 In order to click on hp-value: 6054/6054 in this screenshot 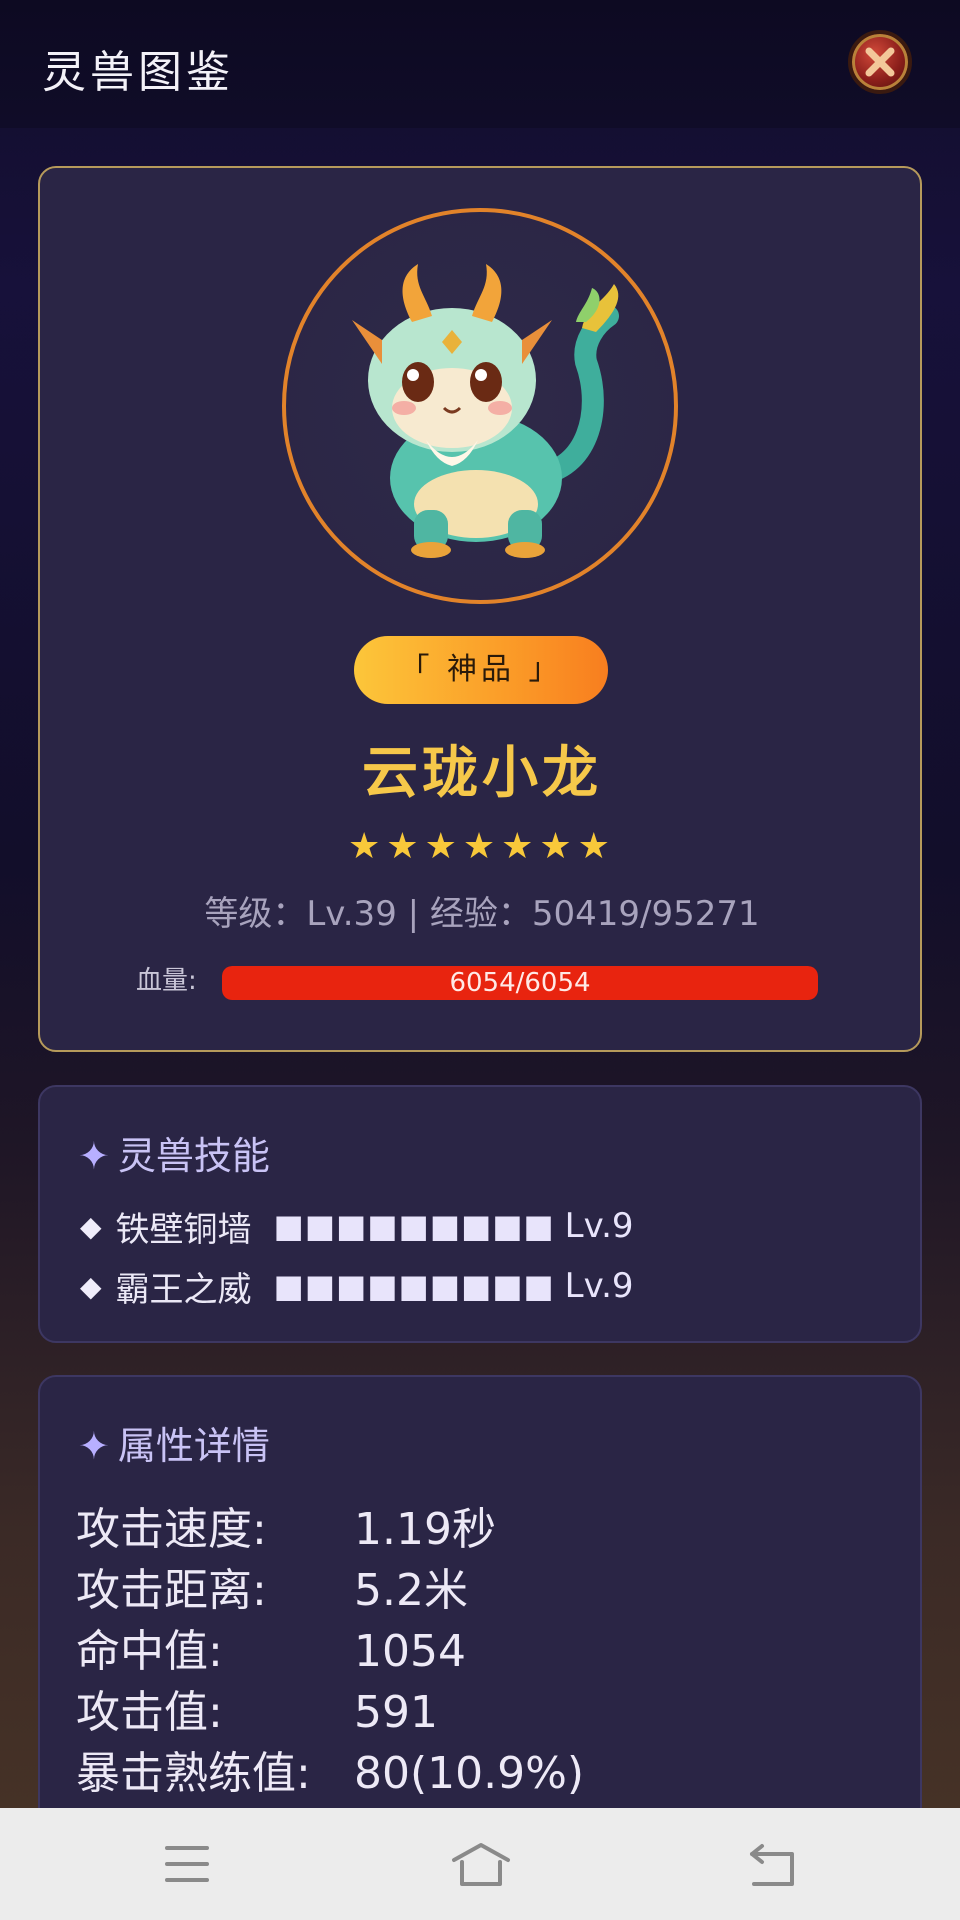, I will do `click(520, 983)`.